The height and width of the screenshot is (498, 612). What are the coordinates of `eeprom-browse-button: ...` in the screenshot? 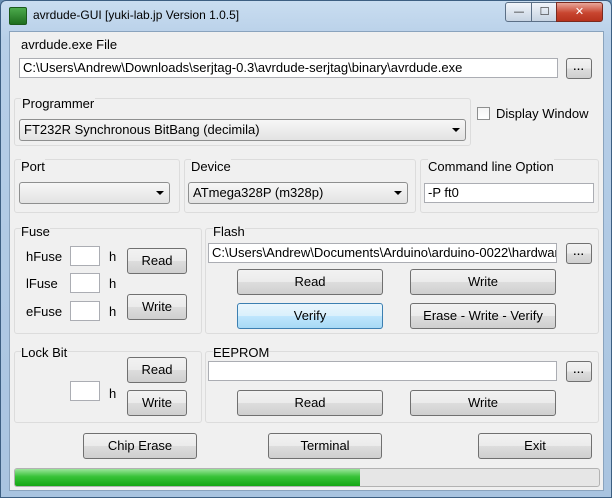 It's located at (579, 371).